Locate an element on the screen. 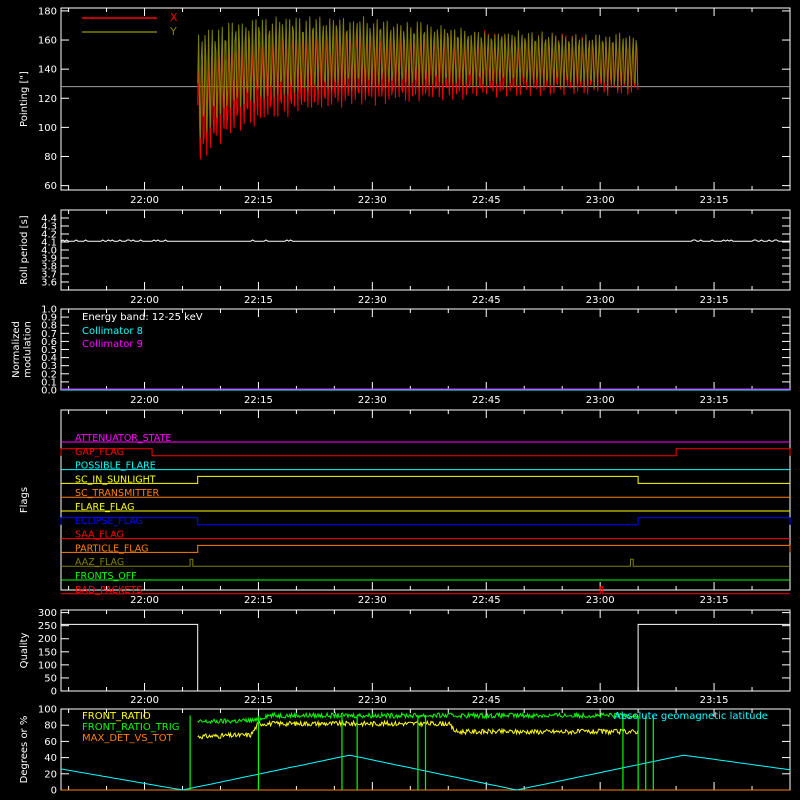 The height and width of the screenshot is (800, 800). y-tick-label: 160 is located at coordinates (47, 41).